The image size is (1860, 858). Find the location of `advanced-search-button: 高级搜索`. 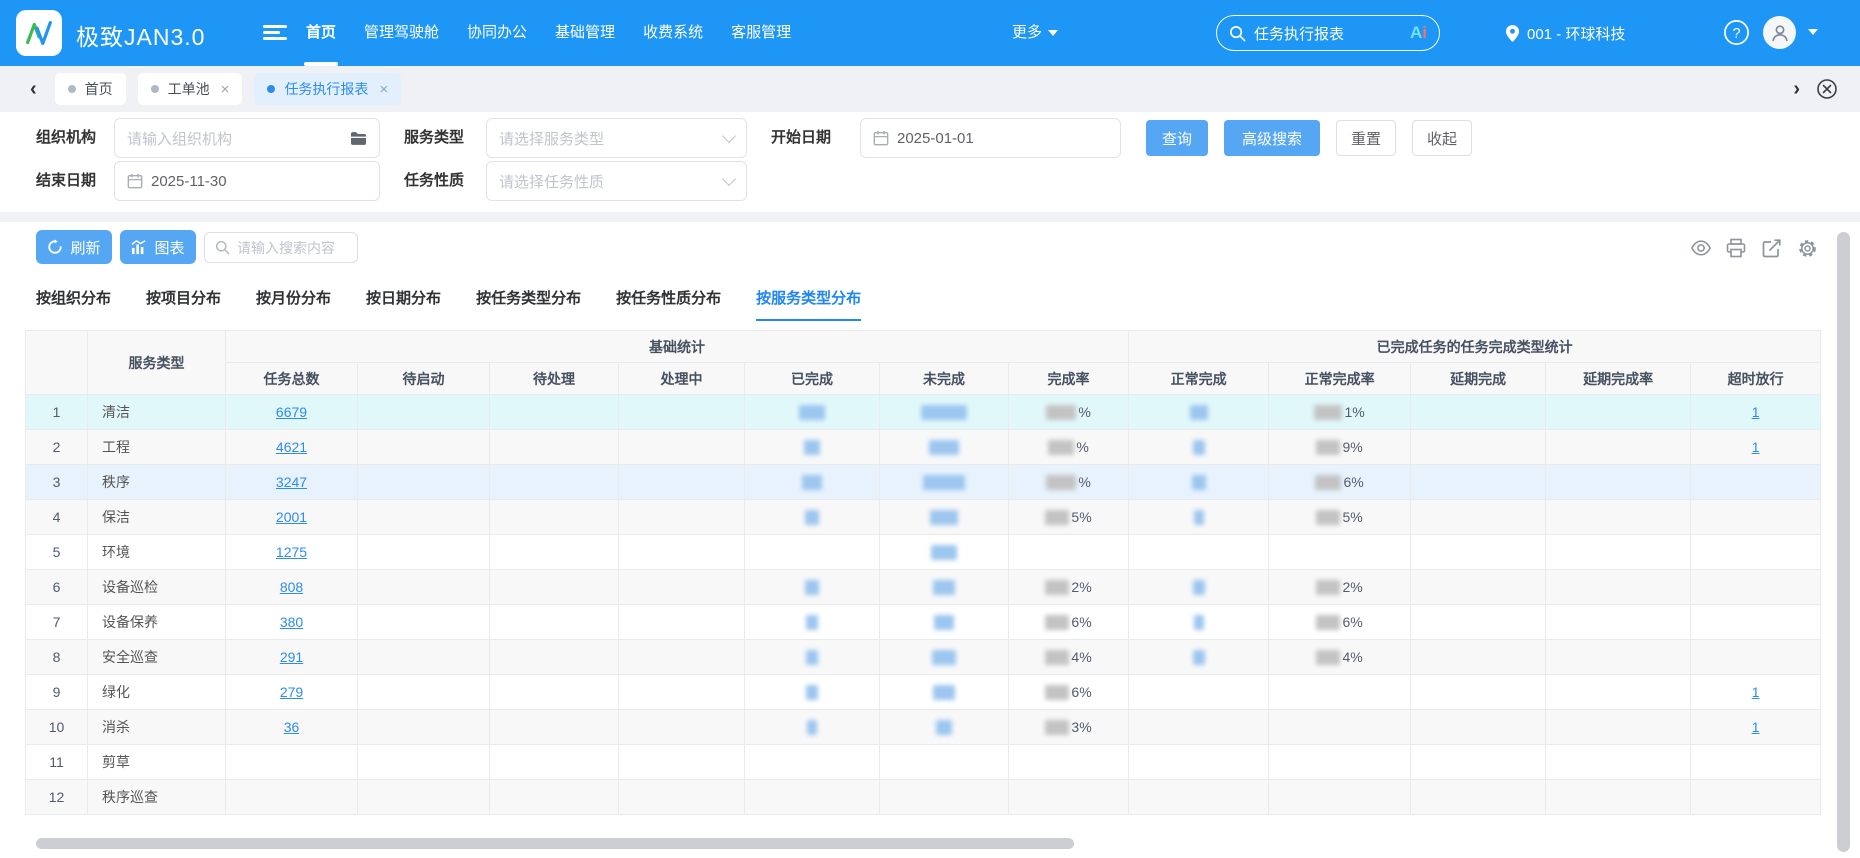

advanced-search-button: 高级搜索 is located at coordinates (1272, 138).